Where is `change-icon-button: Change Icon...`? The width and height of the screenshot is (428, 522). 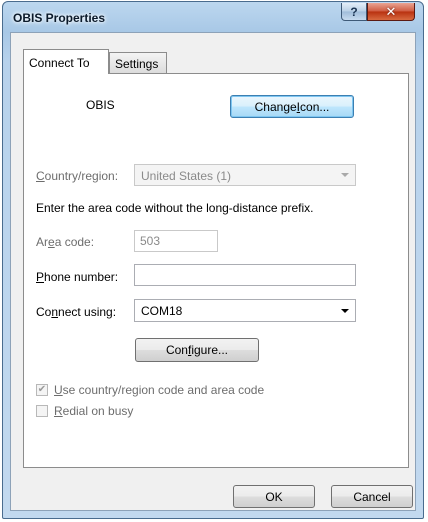
change-icon-button: Change Icon... is located at coordinates (292, 106).